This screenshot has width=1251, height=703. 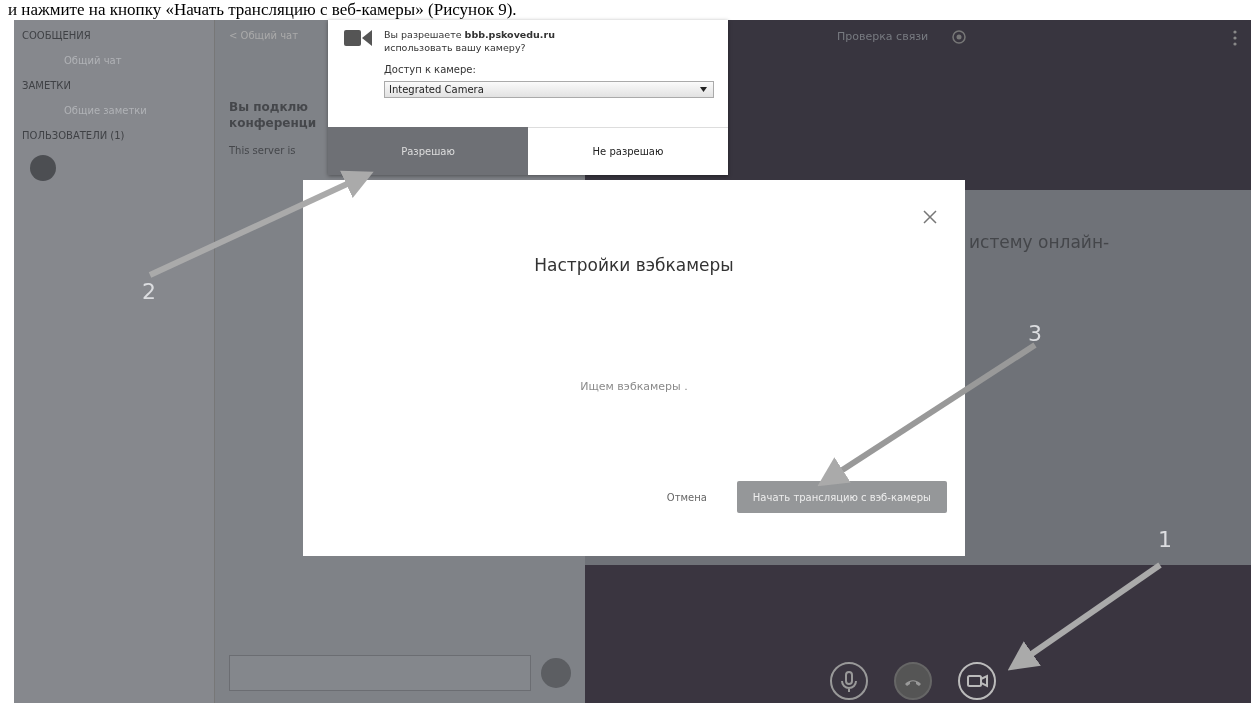 What do you see at coordinates (628, 151) in the screenshot?
I see `permission-button: Не разрешаю` at bounding box center [628, 151].